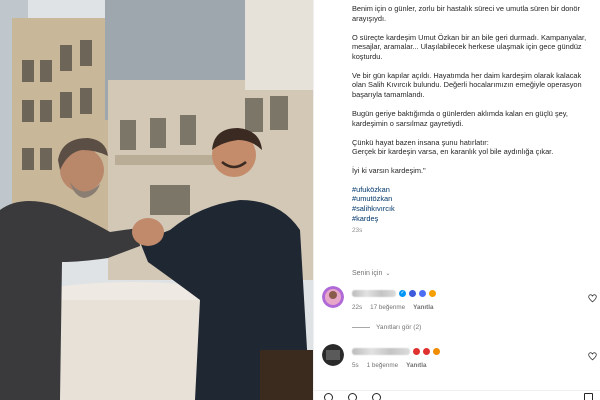 The width and height of the screenshot is (600, 400). Describe the element at coordinates (588, 396) in the screenshot. I see `bookmark-icon` at that location.